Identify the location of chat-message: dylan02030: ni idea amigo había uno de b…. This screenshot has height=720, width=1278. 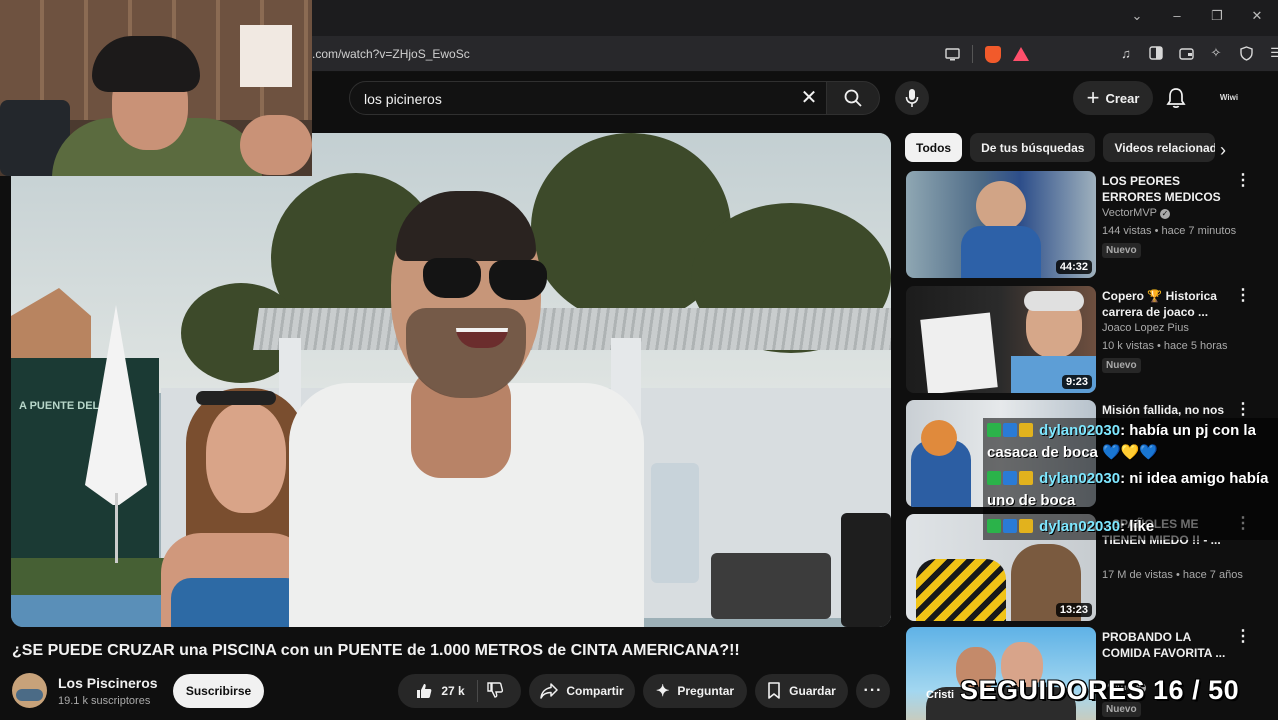
(1130, 490).